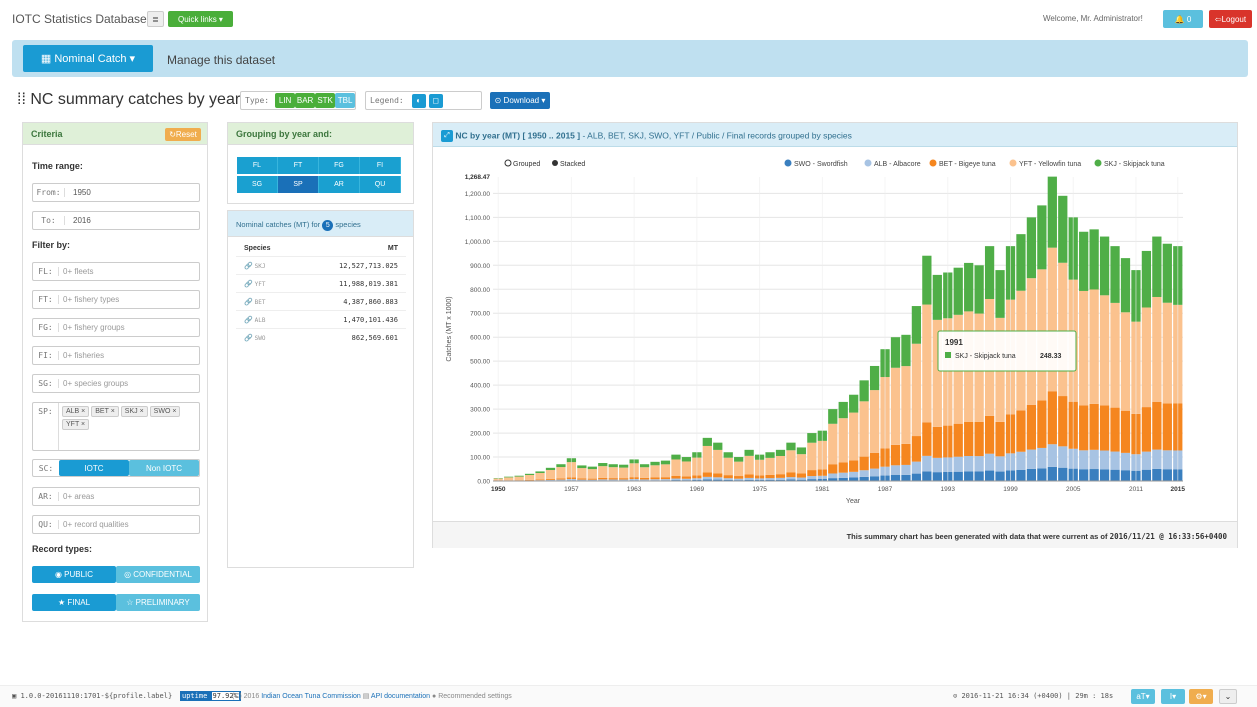 The width and height of the screenshot is (1257, 707). I want to click on species-link: 🔗 SWO, so click(255, 338).